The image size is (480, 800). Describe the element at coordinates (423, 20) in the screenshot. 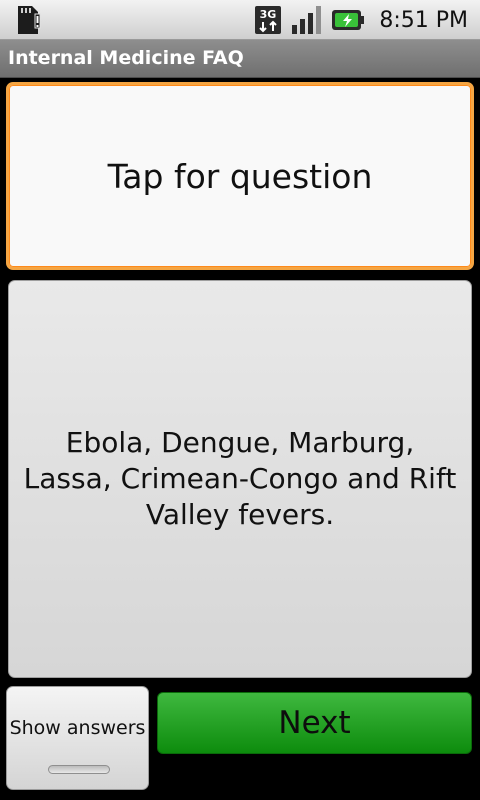

I see `status-clock: 8:51 PM` at that location.